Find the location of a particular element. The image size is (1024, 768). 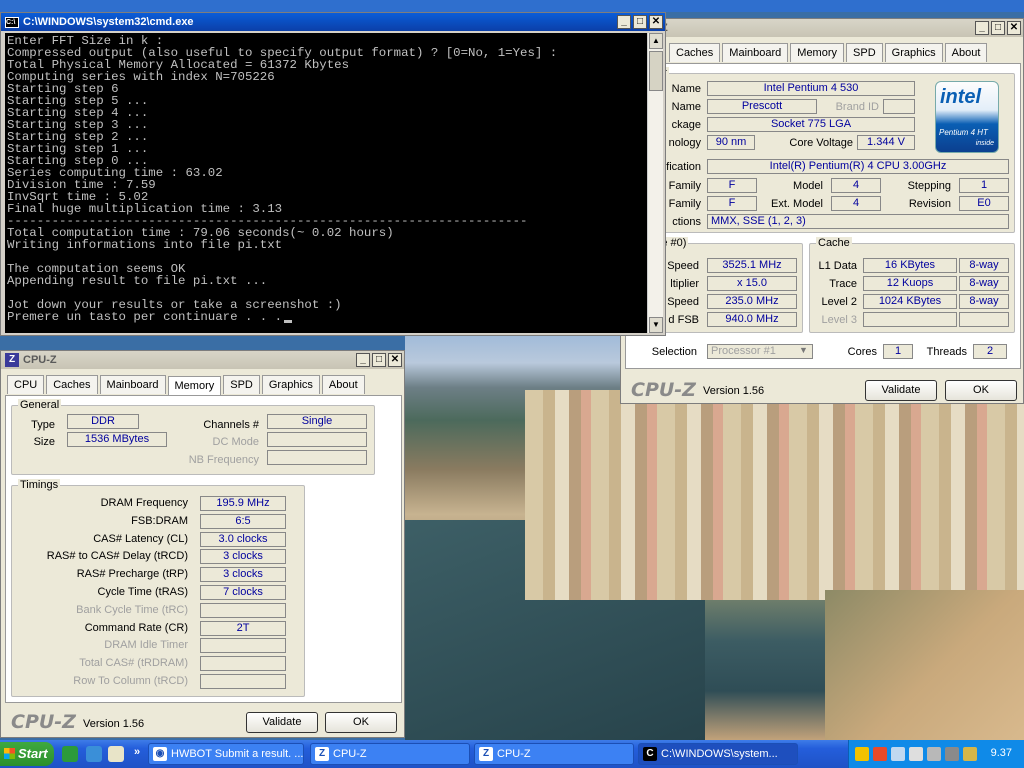

system-tray: 9.37 is located at coordinates (936, 754).